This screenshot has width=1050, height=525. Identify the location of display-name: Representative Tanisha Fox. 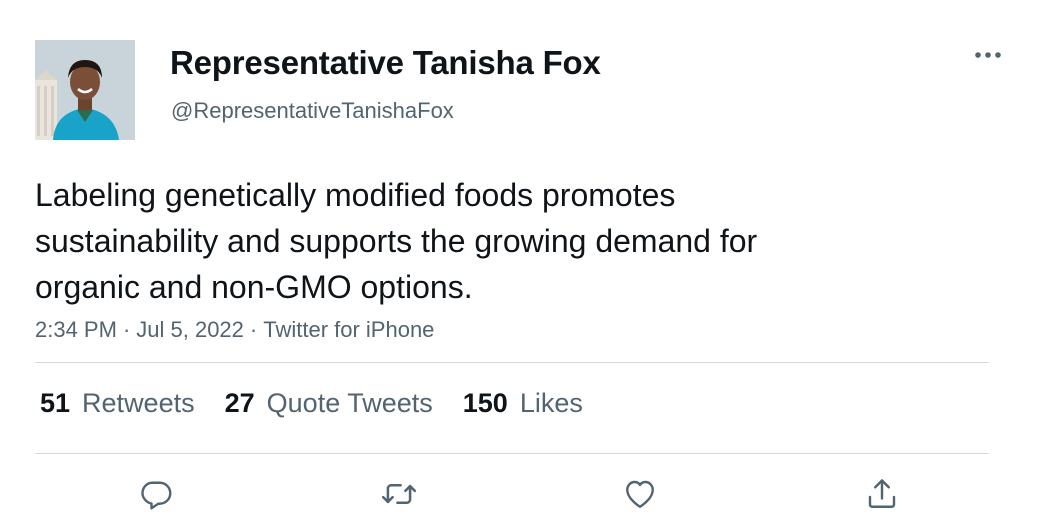
(385, 63).